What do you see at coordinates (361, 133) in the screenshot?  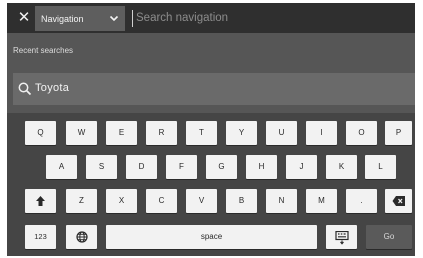 I see `key-o: O` at bounding box center [361, 133].